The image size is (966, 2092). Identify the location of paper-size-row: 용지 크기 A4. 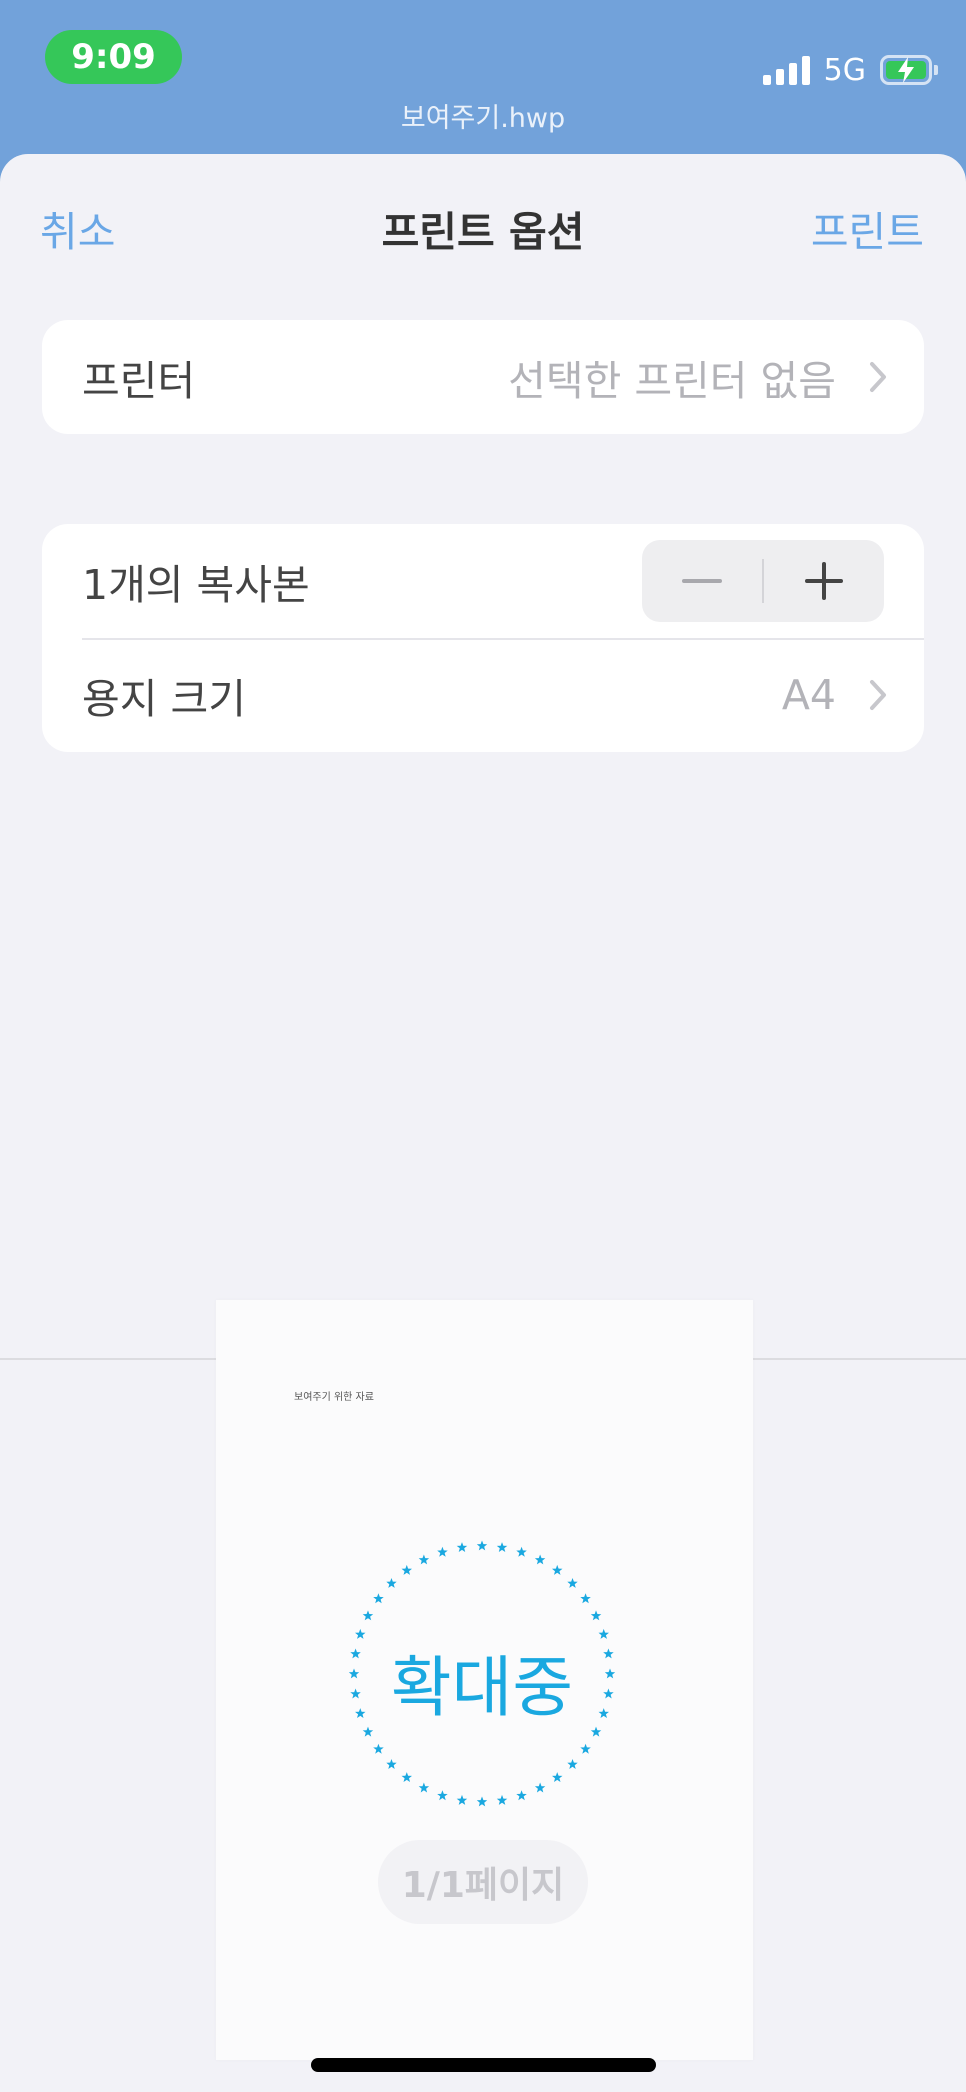
(483, 695).